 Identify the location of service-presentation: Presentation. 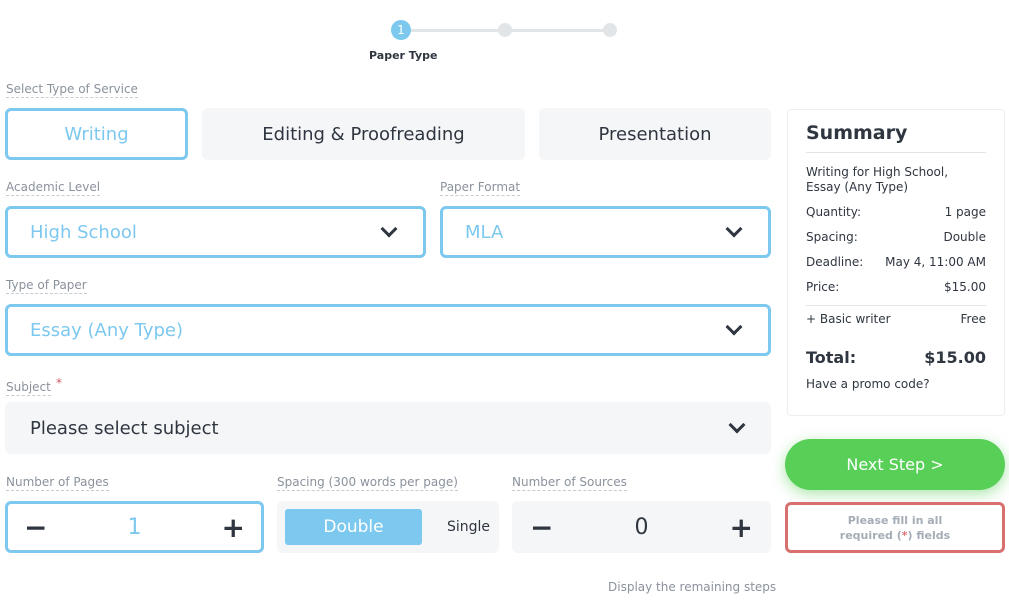
(655, 134).